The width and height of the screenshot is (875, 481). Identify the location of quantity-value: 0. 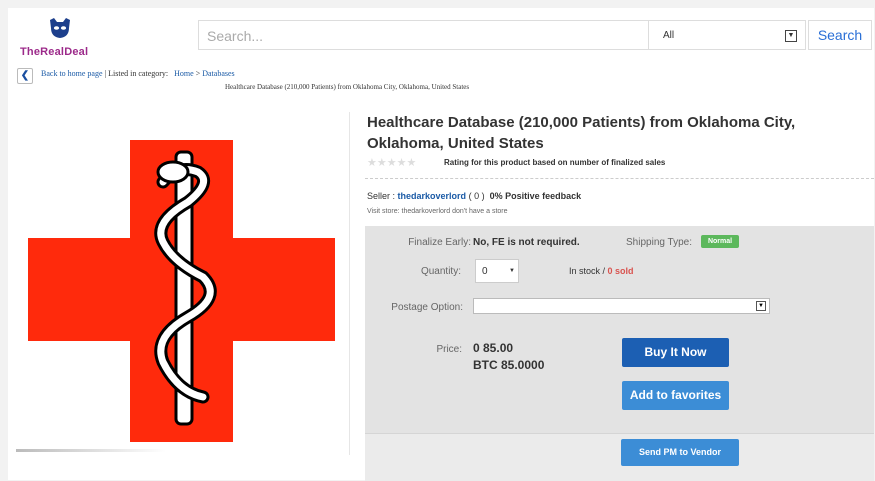
(485, 271).